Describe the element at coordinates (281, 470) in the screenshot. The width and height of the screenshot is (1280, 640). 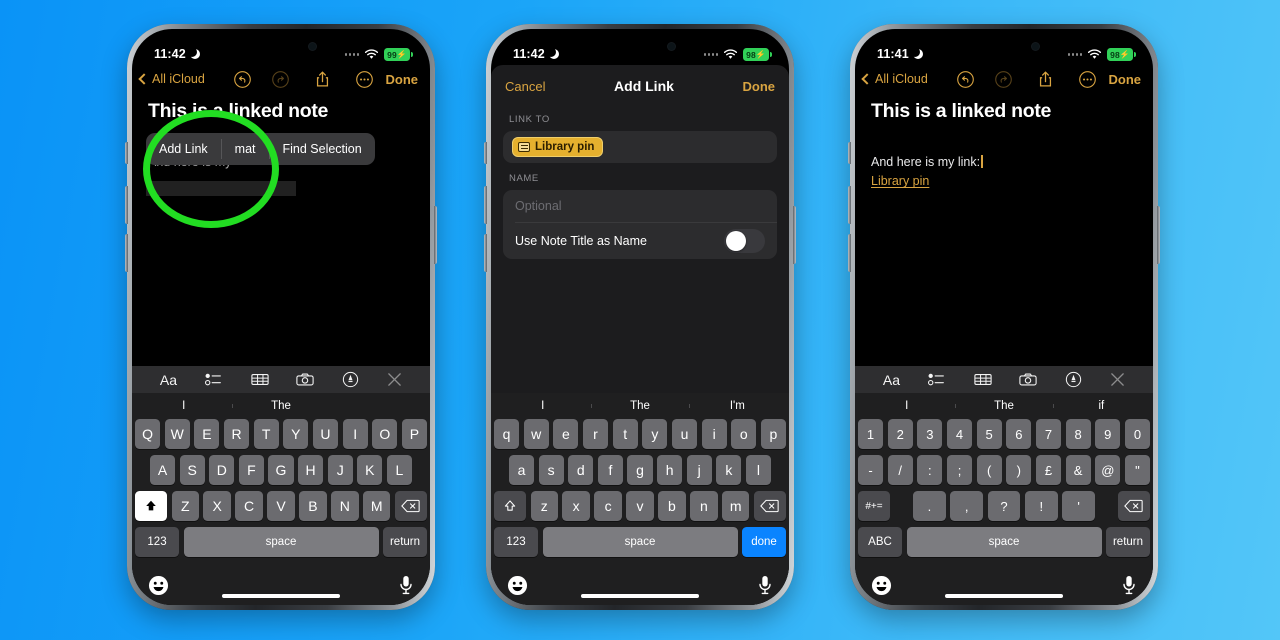
I see `key-g: G` at that location.